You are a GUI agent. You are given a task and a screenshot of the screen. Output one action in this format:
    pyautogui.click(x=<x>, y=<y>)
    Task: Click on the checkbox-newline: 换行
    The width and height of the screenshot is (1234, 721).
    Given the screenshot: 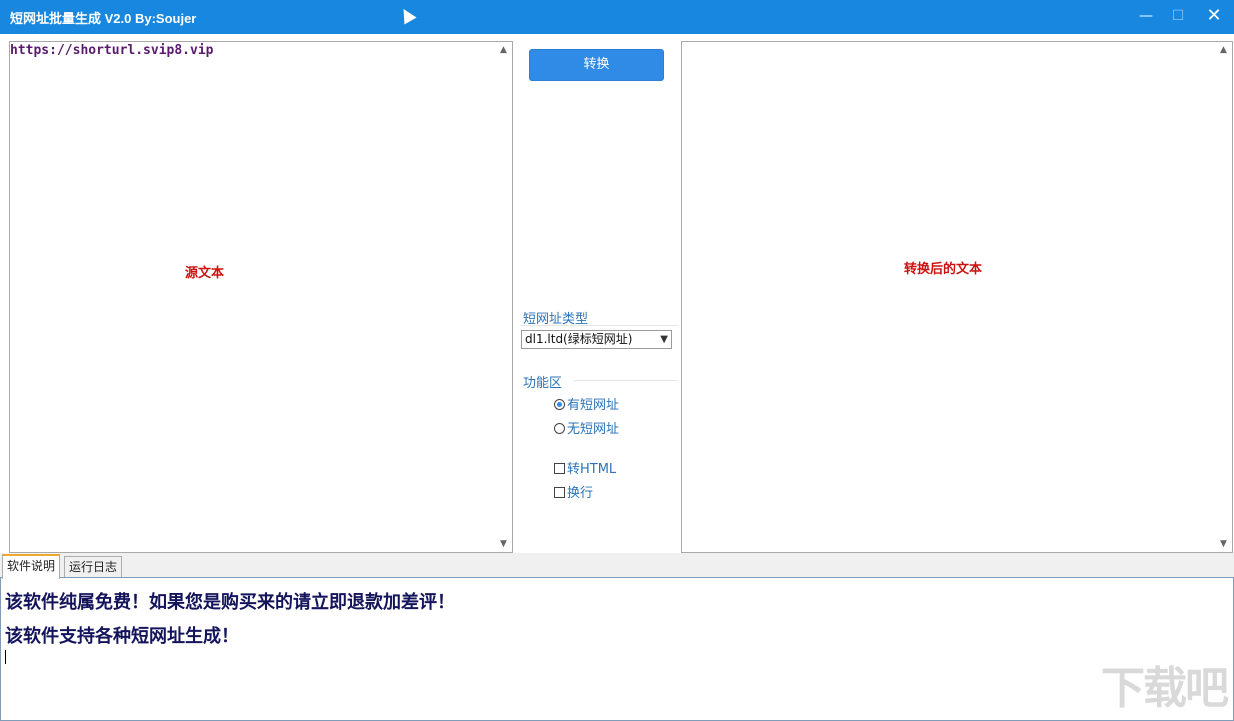 What is the action you would take?
    pyautogui.click(x=573, y=494)
    